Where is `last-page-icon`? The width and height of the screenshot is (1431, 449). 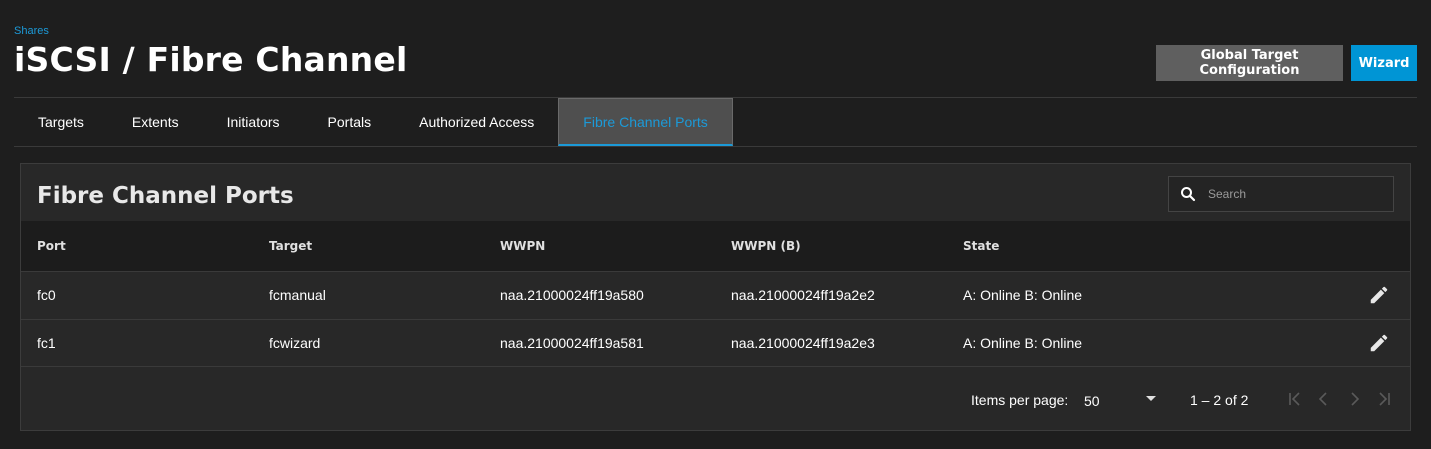
last-page-icon is located at coordinates (1384, 399).